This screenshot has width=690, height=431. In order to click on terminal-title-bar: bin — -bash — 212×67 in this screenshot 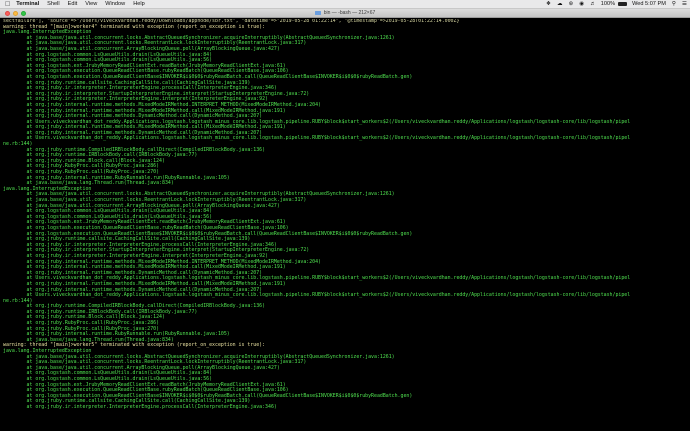, I will do `click(345, 13)`.